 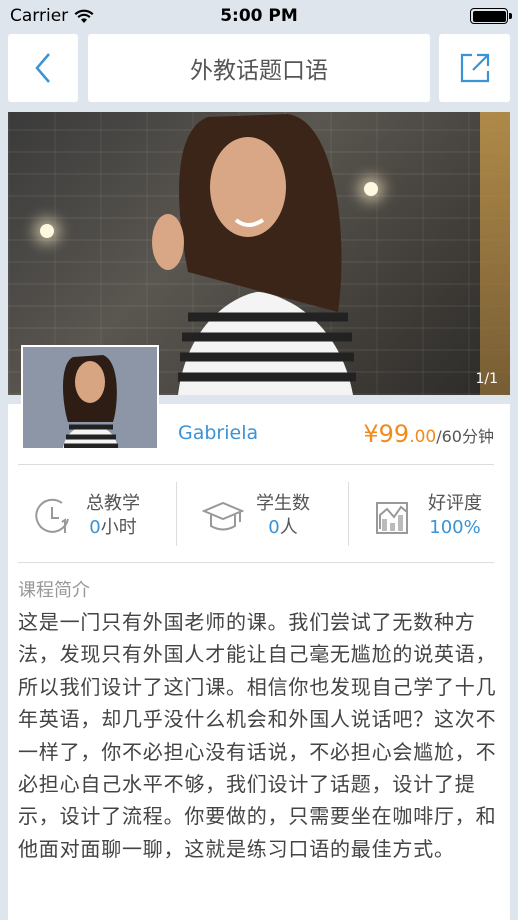 I want to click on stat-rating: 好评度 100%, so click(x=428, y=516).